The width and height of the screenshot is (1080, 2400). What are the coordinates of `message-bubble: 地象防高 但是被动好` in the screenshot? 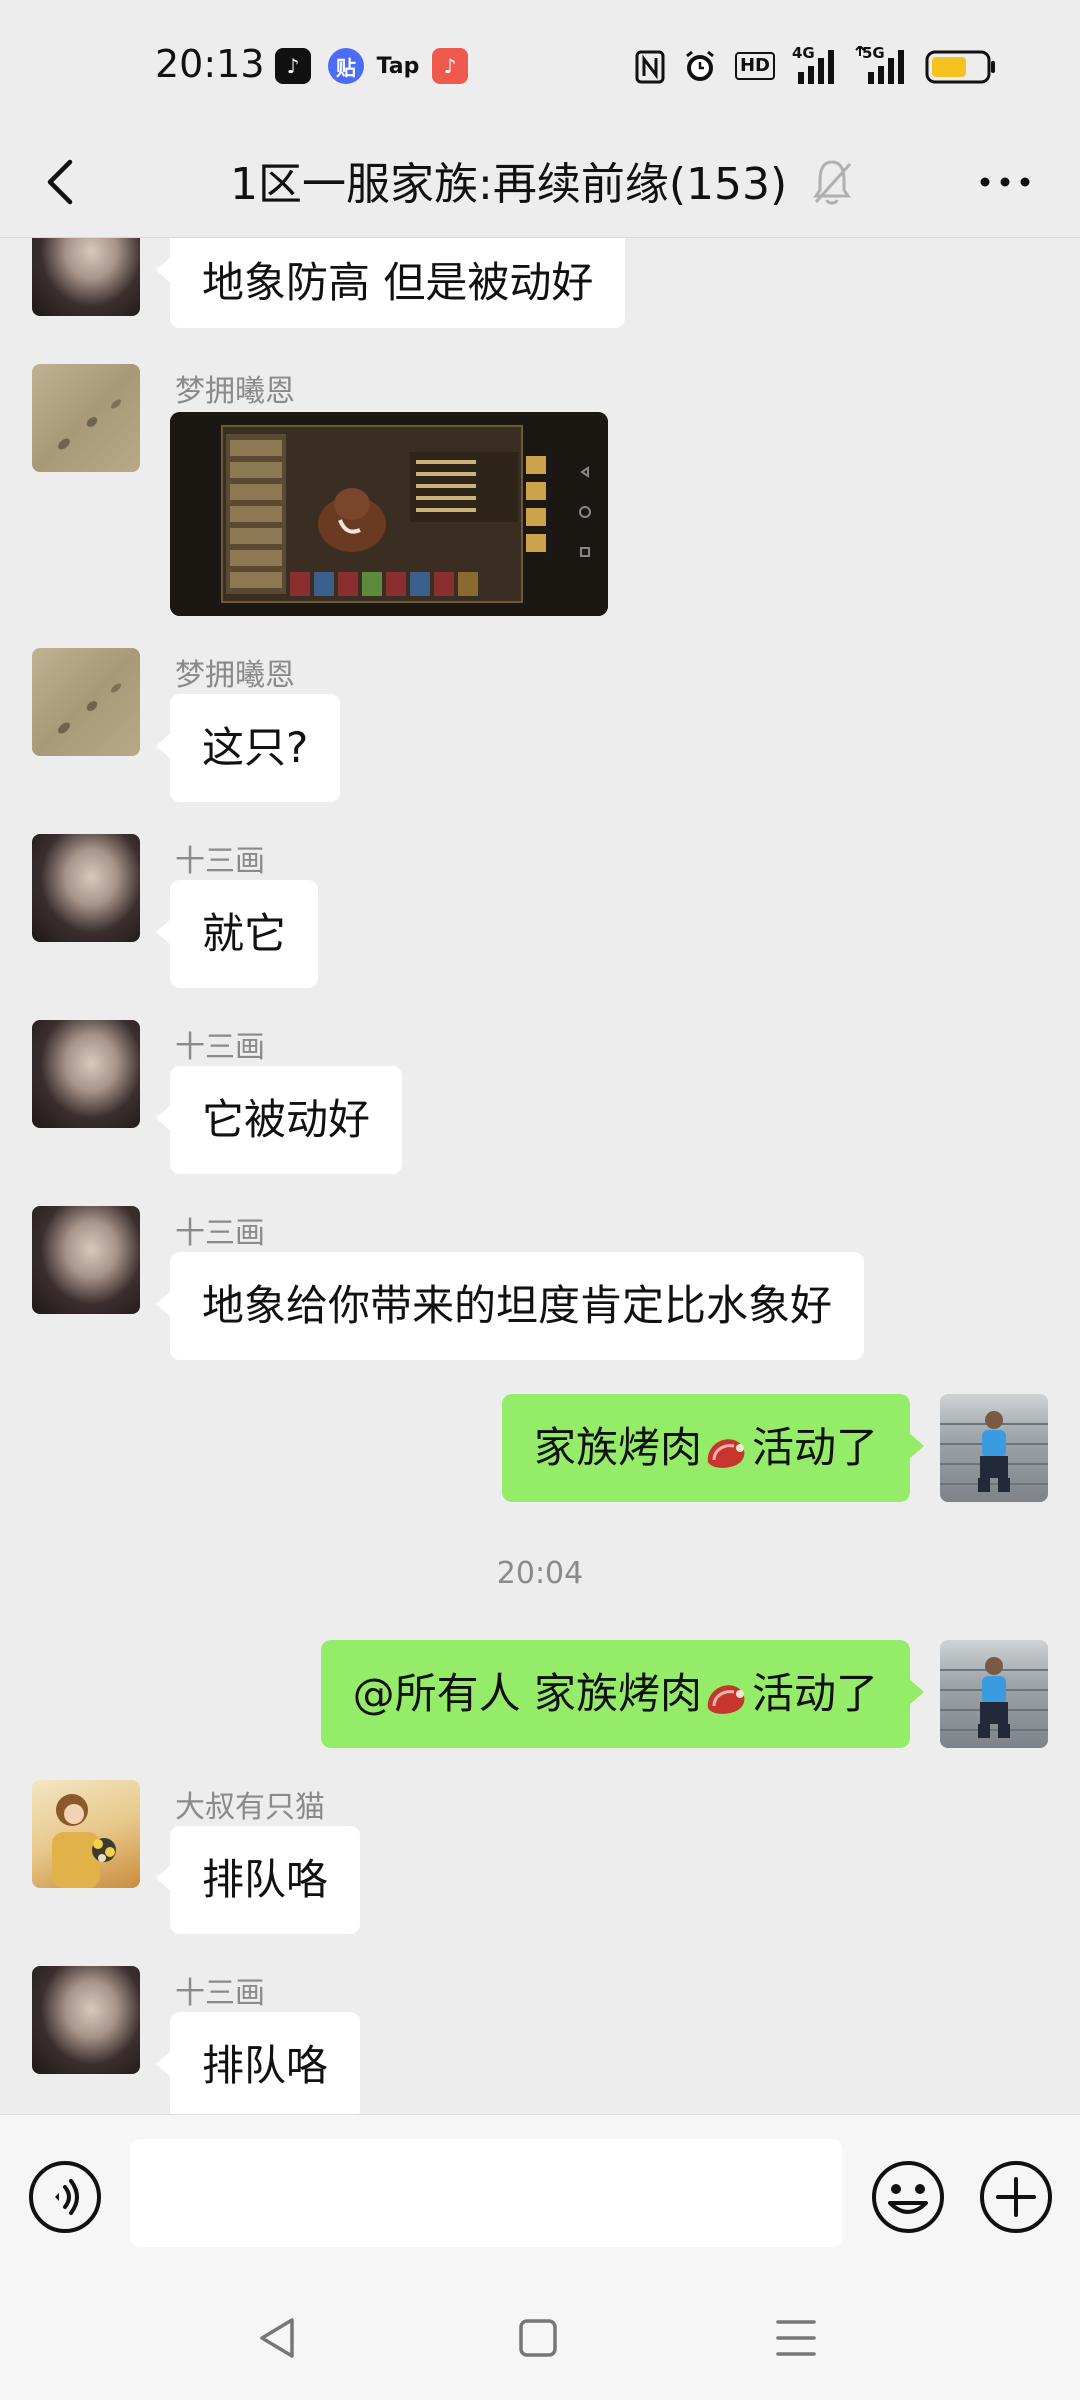 It's located at (390, 283).